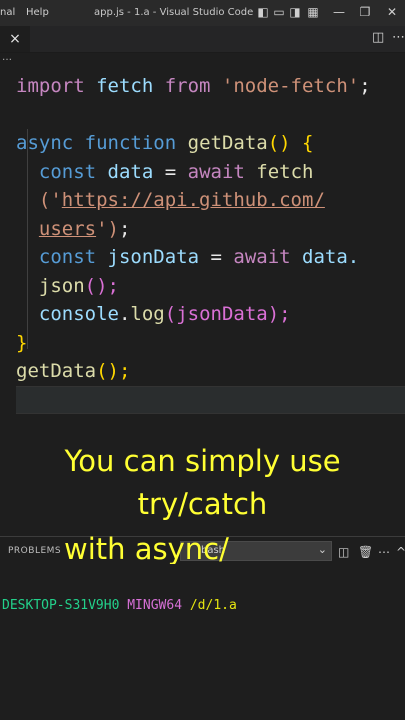  What do you see at coordinates (164, 314) in the screenshot?
I see `code-line-9: console.log(jsonData);` at bounding box center [164, 314].